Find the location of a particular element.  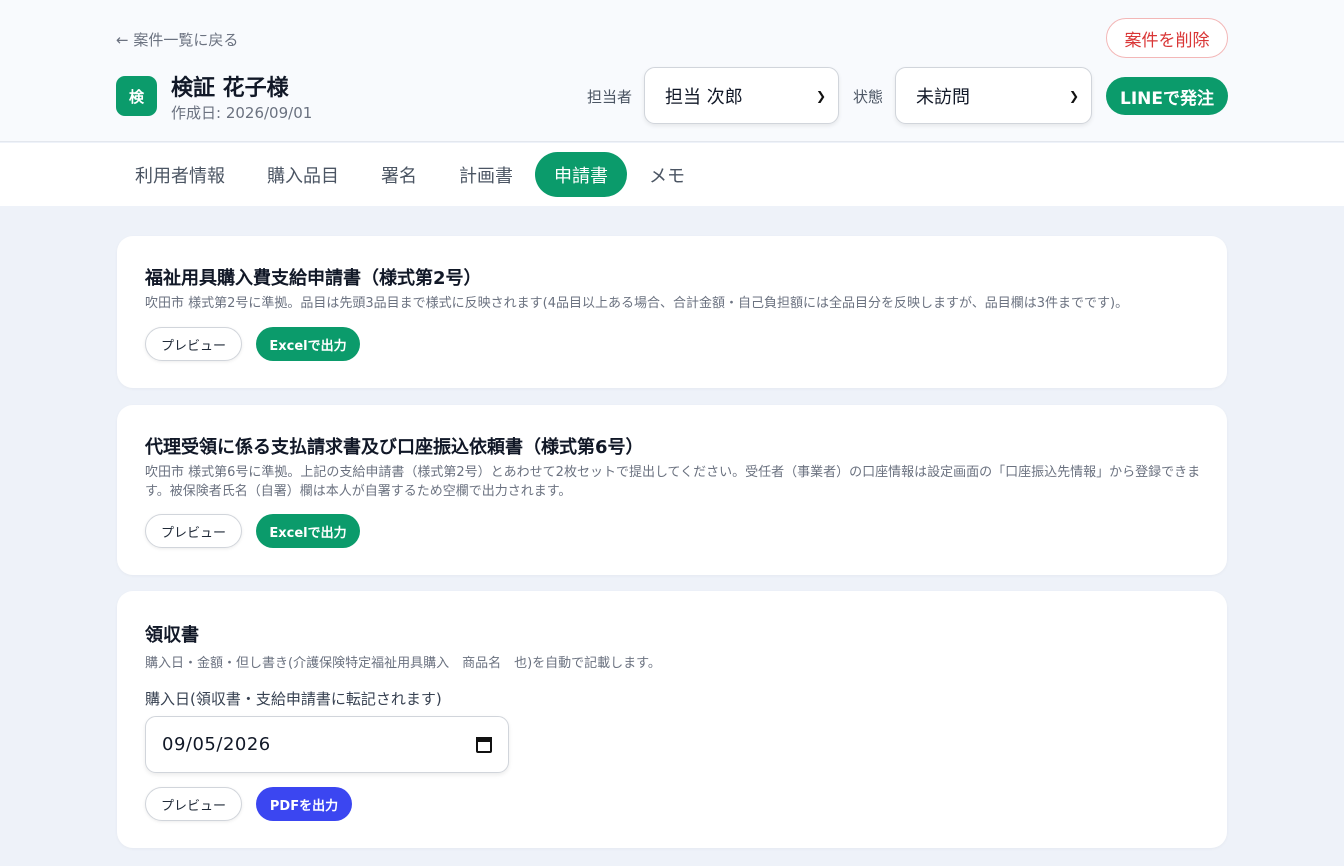

tab-purchase-items: 購入品目 is located at coordinates (303, 174).